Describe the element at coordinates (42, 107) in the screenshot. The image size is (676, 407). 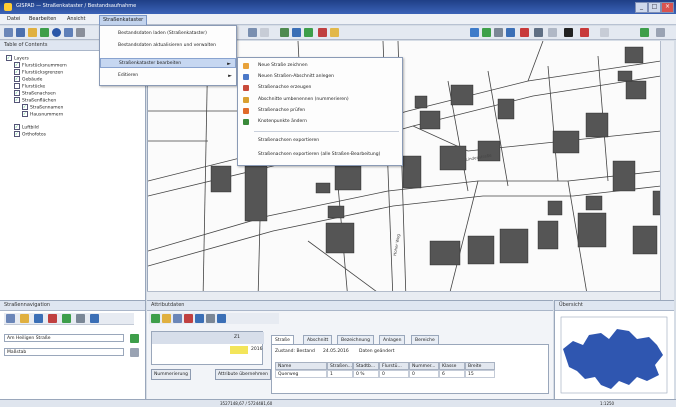
I see `layer-item: ✓ Straßennamen` at that location.